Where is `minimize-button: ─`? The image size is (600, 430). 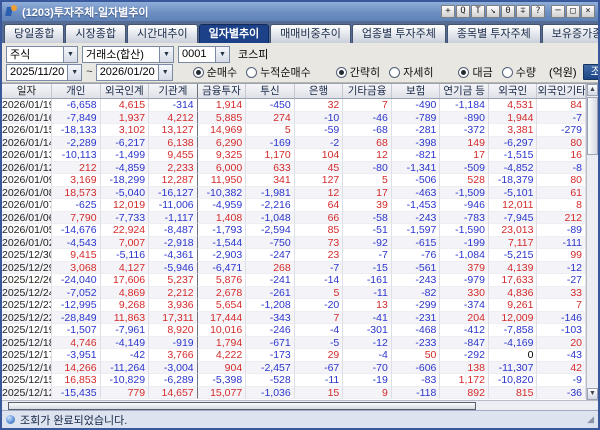
minimize-button: ─ is located at coordinates (558, 11).